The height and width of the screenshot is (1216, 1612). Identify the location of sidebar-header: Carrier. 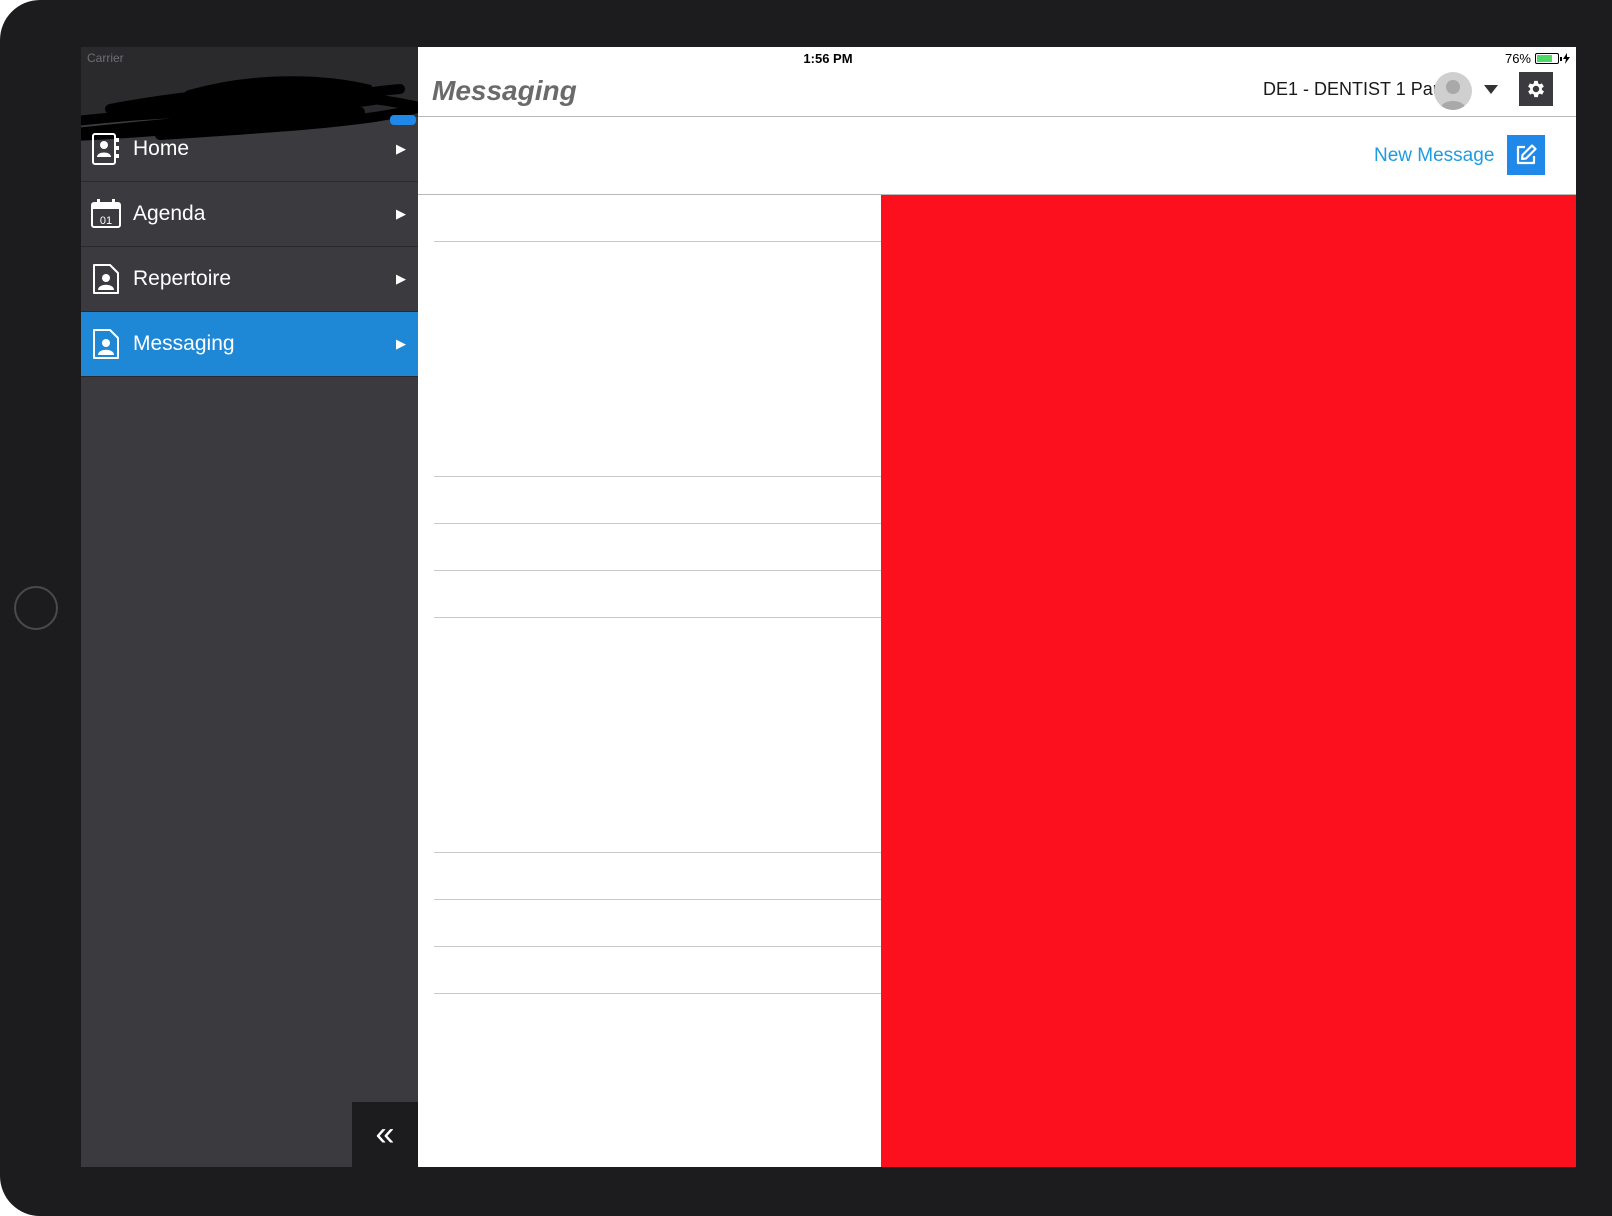
(253, 94).